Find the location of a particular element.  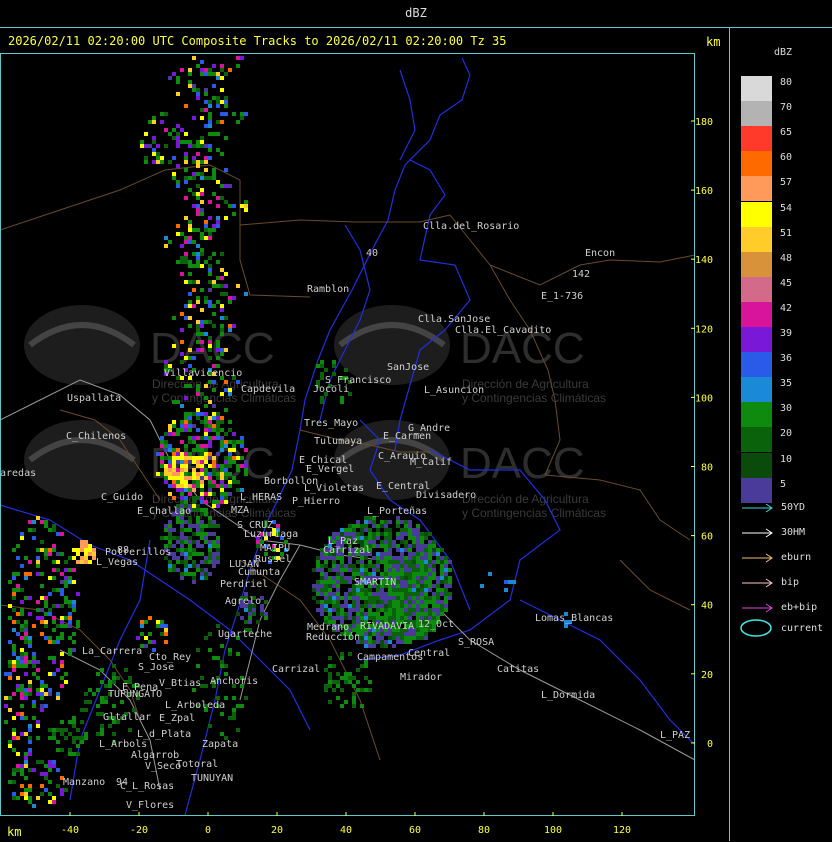

track-arrow-icon is located at coordinates (757, 533).